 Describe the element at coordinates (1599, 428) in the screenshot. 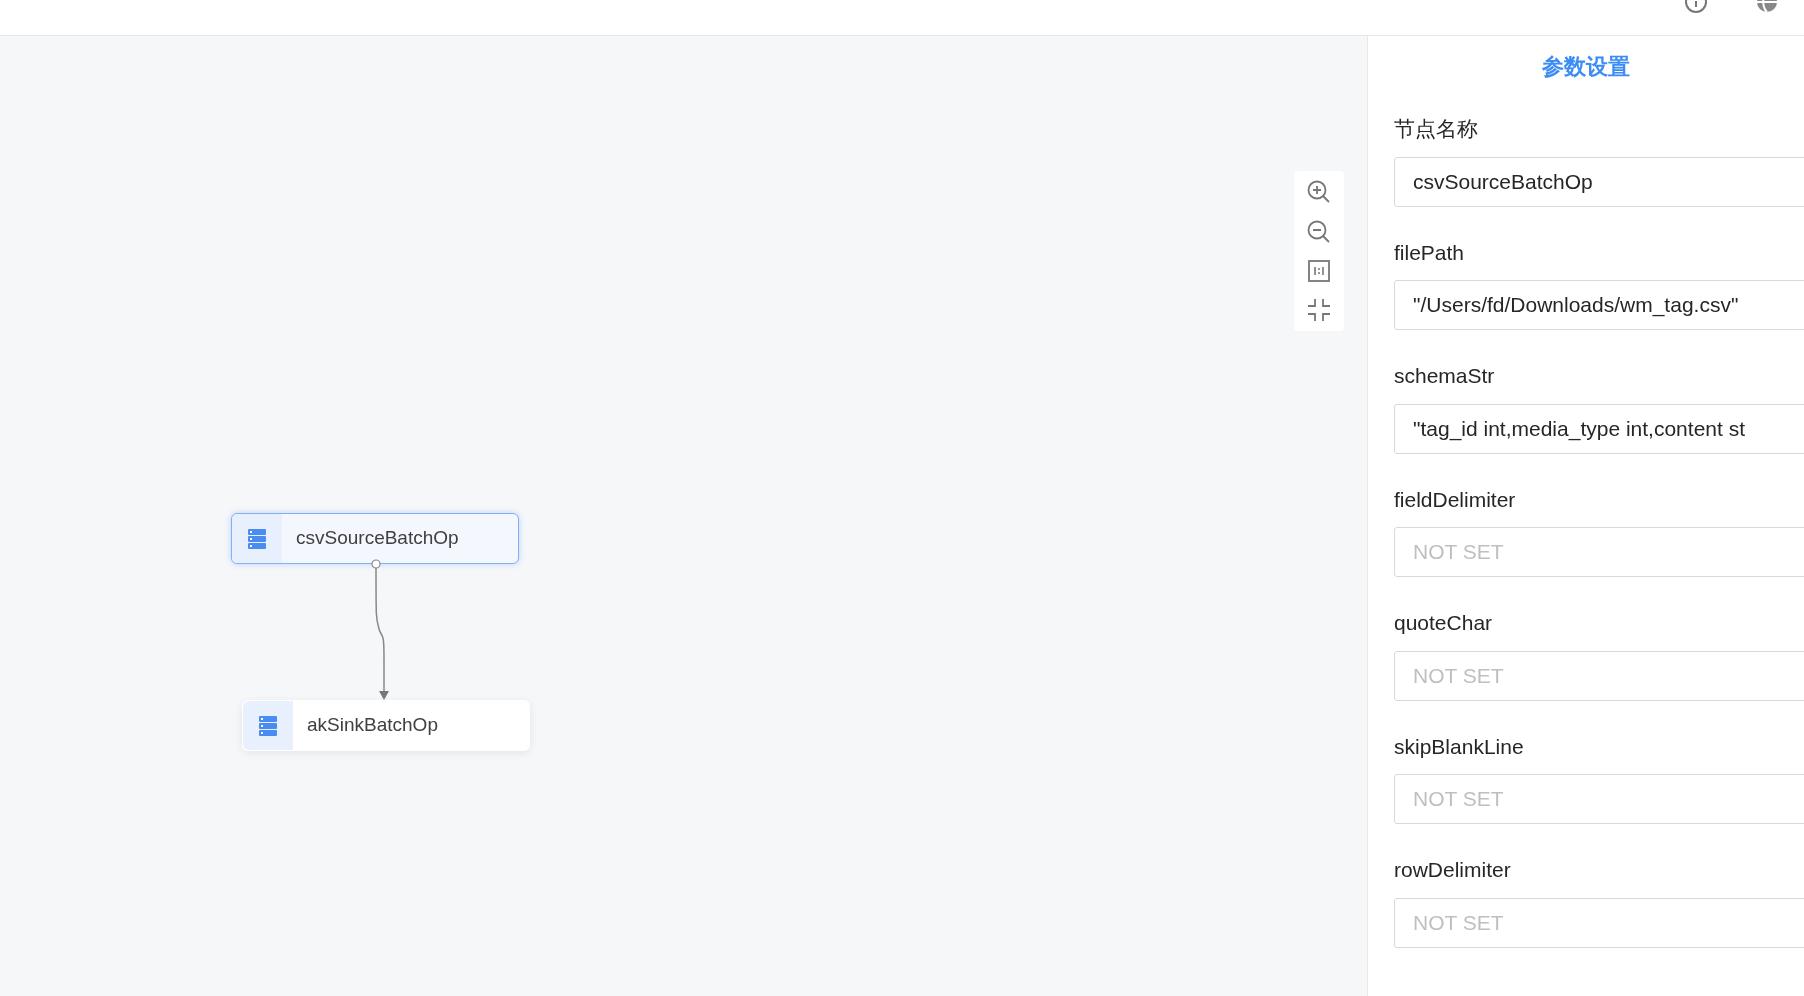

I see `input-field: "tag_id int,media_type int,content st` at that location.